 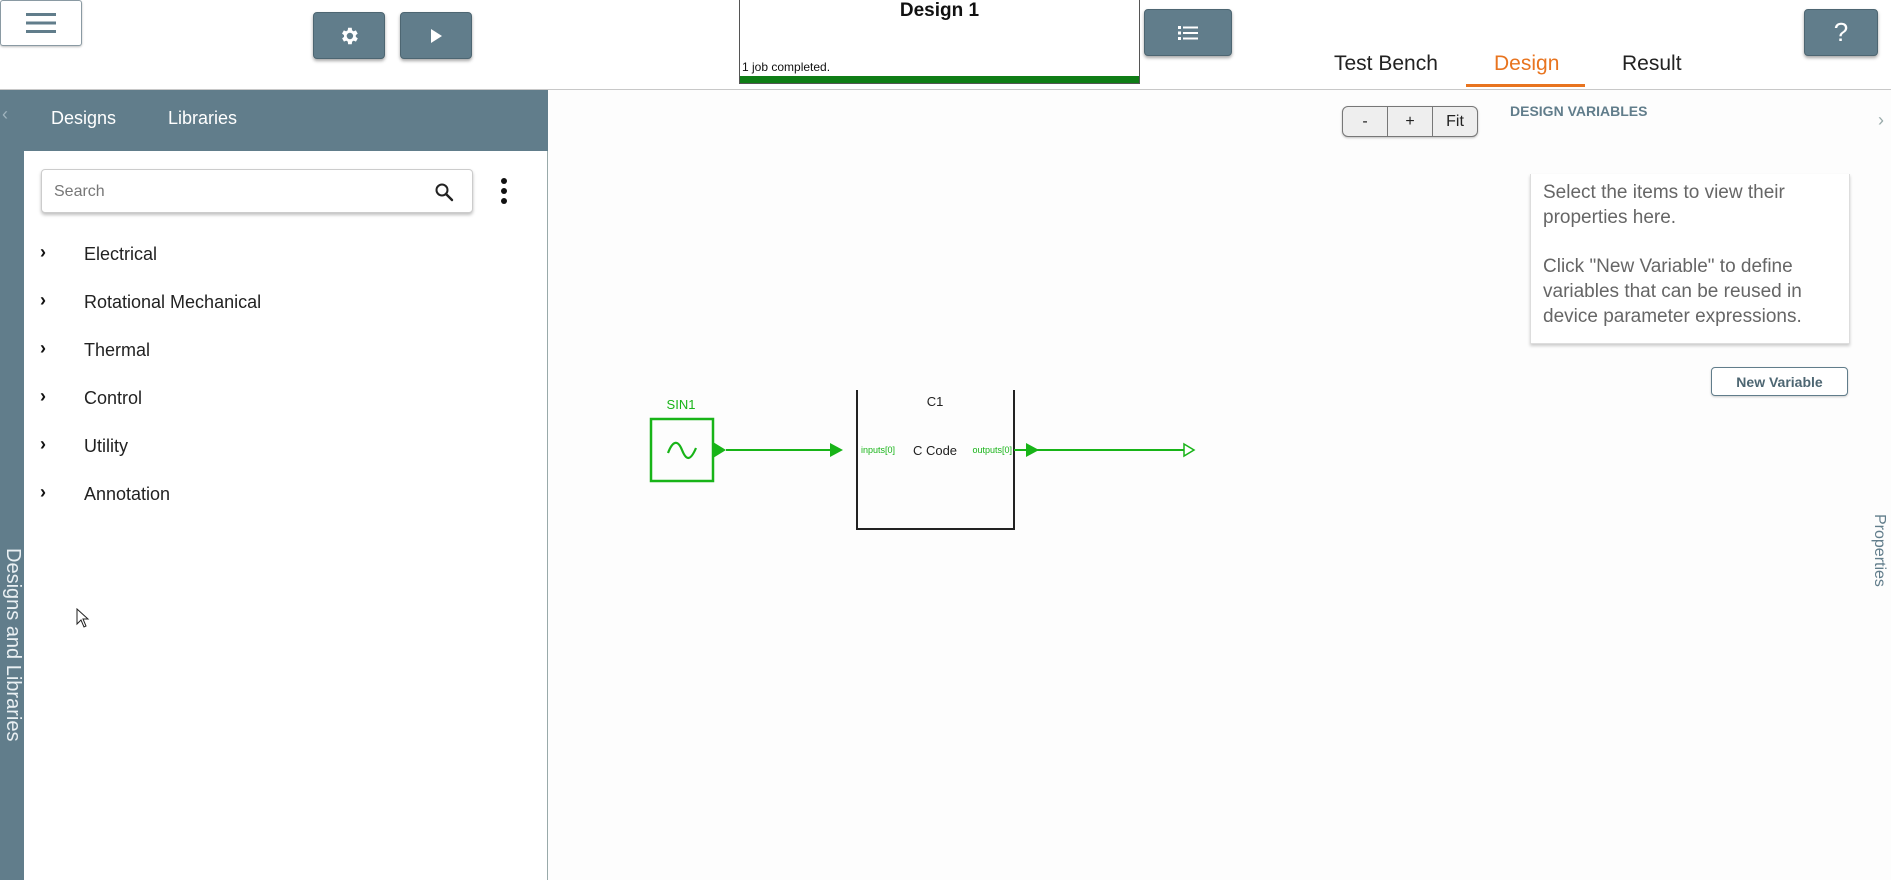 I want to click on design-status-panel: Design 1 1 job completed., so click(x=939, y=42).